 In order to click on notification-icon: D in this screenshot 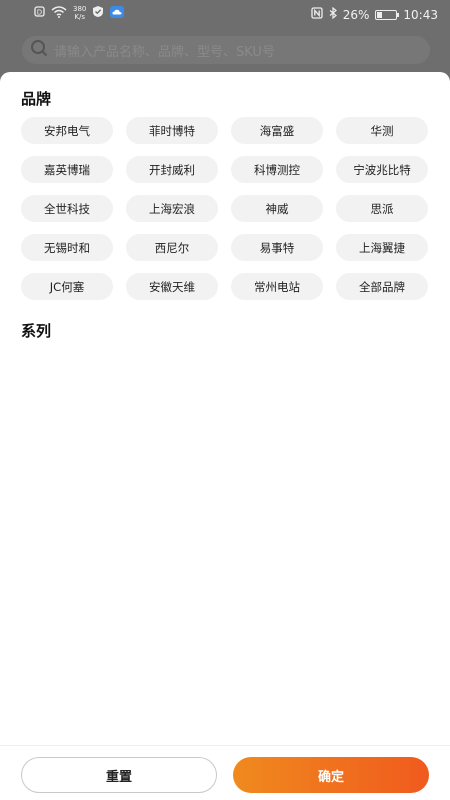, I will do `click(39, 13)`.